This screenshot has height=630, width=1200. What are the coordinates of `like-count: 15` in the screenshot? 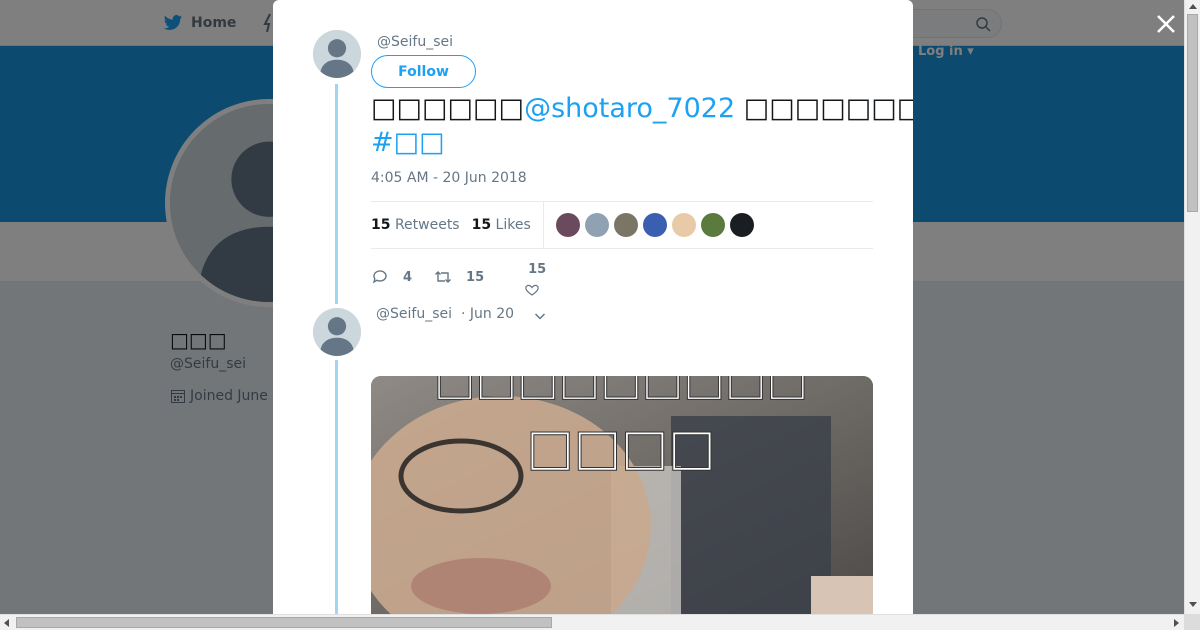 It's located at (537, 269).